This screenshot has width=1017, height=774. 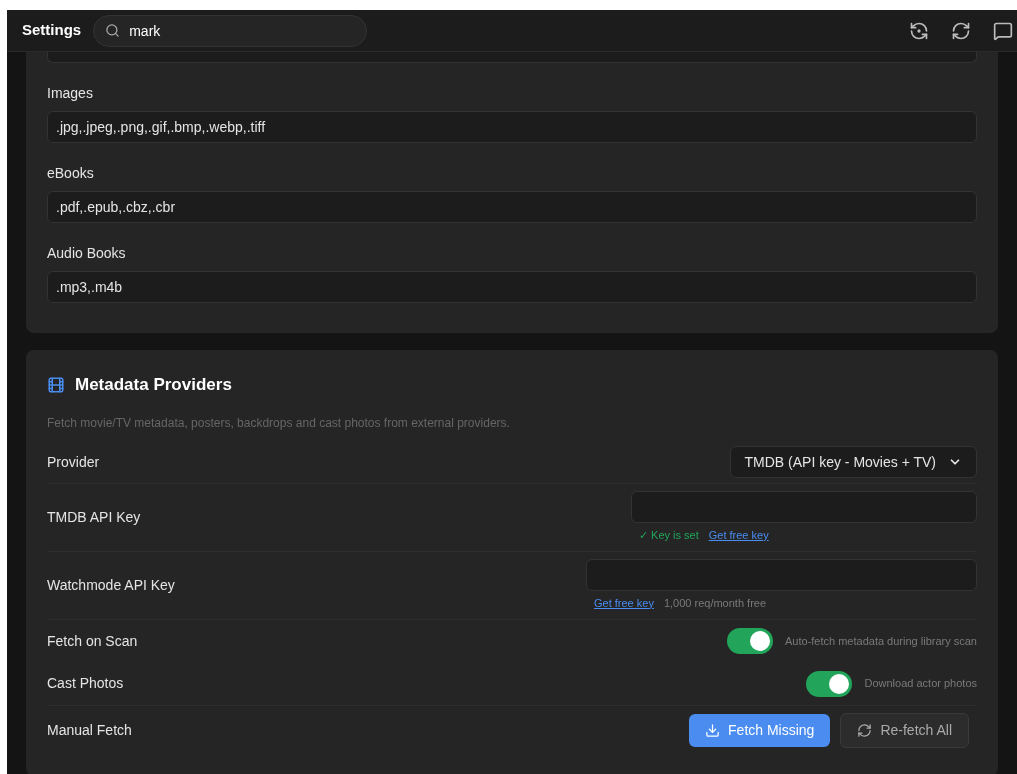 What do you see at coordinates (512, 287) in the screenshot?
I see `extensions-field: .mp3,.m4b` at bounding box center [512, 287].